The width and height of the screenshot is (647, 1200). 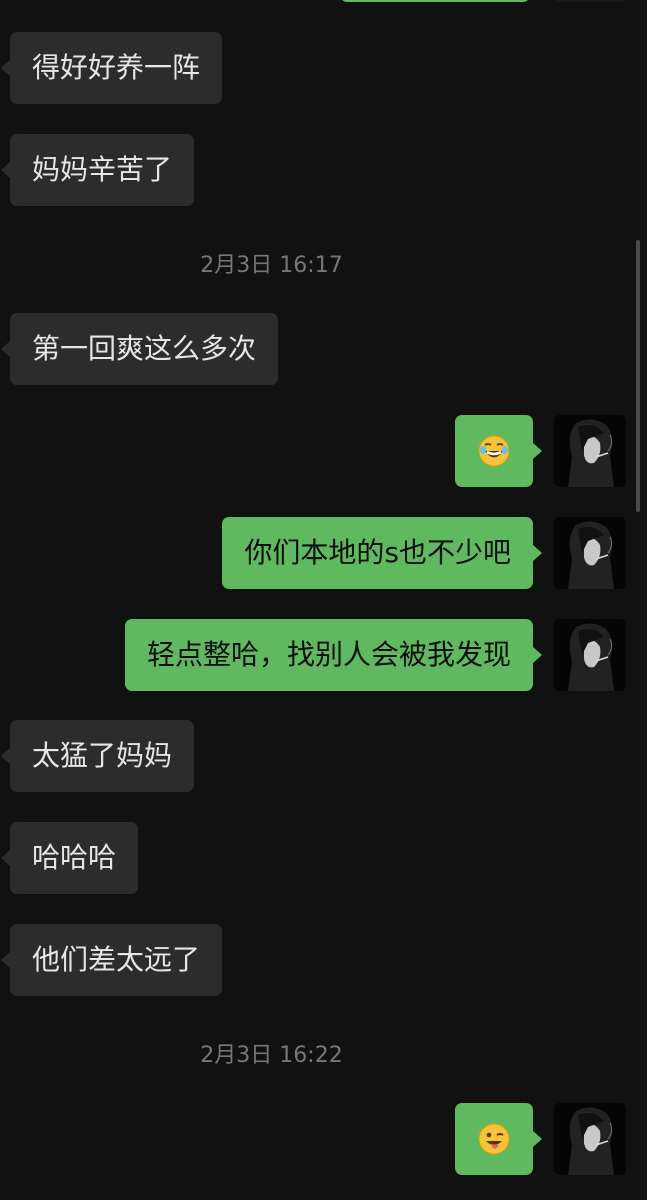 What do you see at coordinates (377, 552) in the screenshot?
I see `message-text: 你们本地的s也不少吧` at bounding box center [377, 552].